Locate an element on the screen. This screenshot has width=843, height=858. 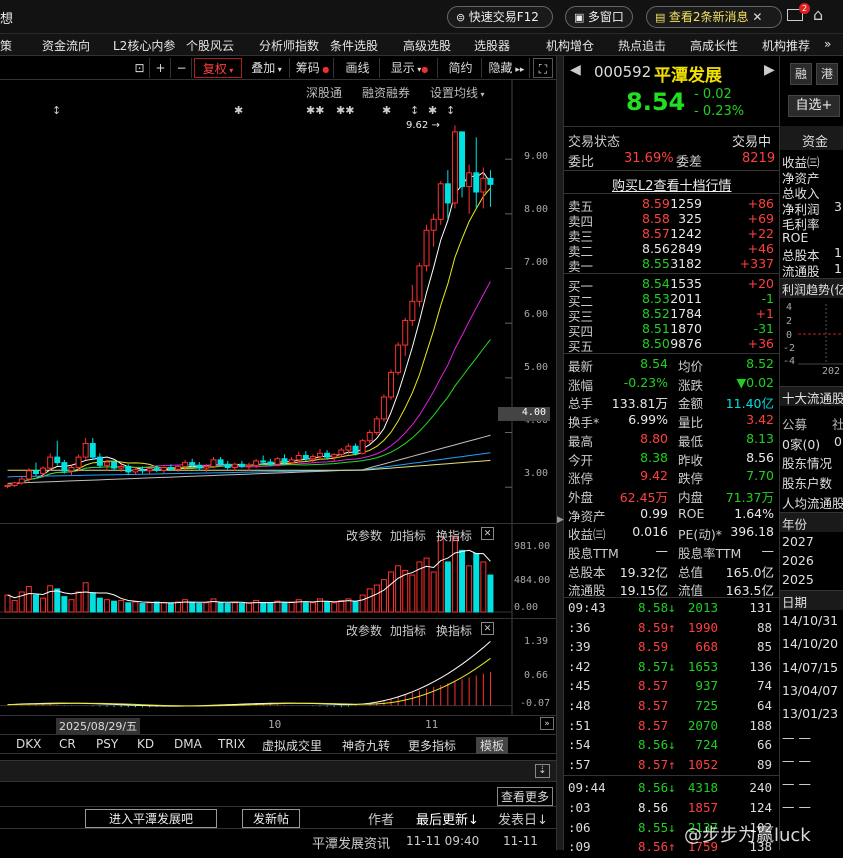
indicator-tab: DMA is located at coordinates (188, 744).